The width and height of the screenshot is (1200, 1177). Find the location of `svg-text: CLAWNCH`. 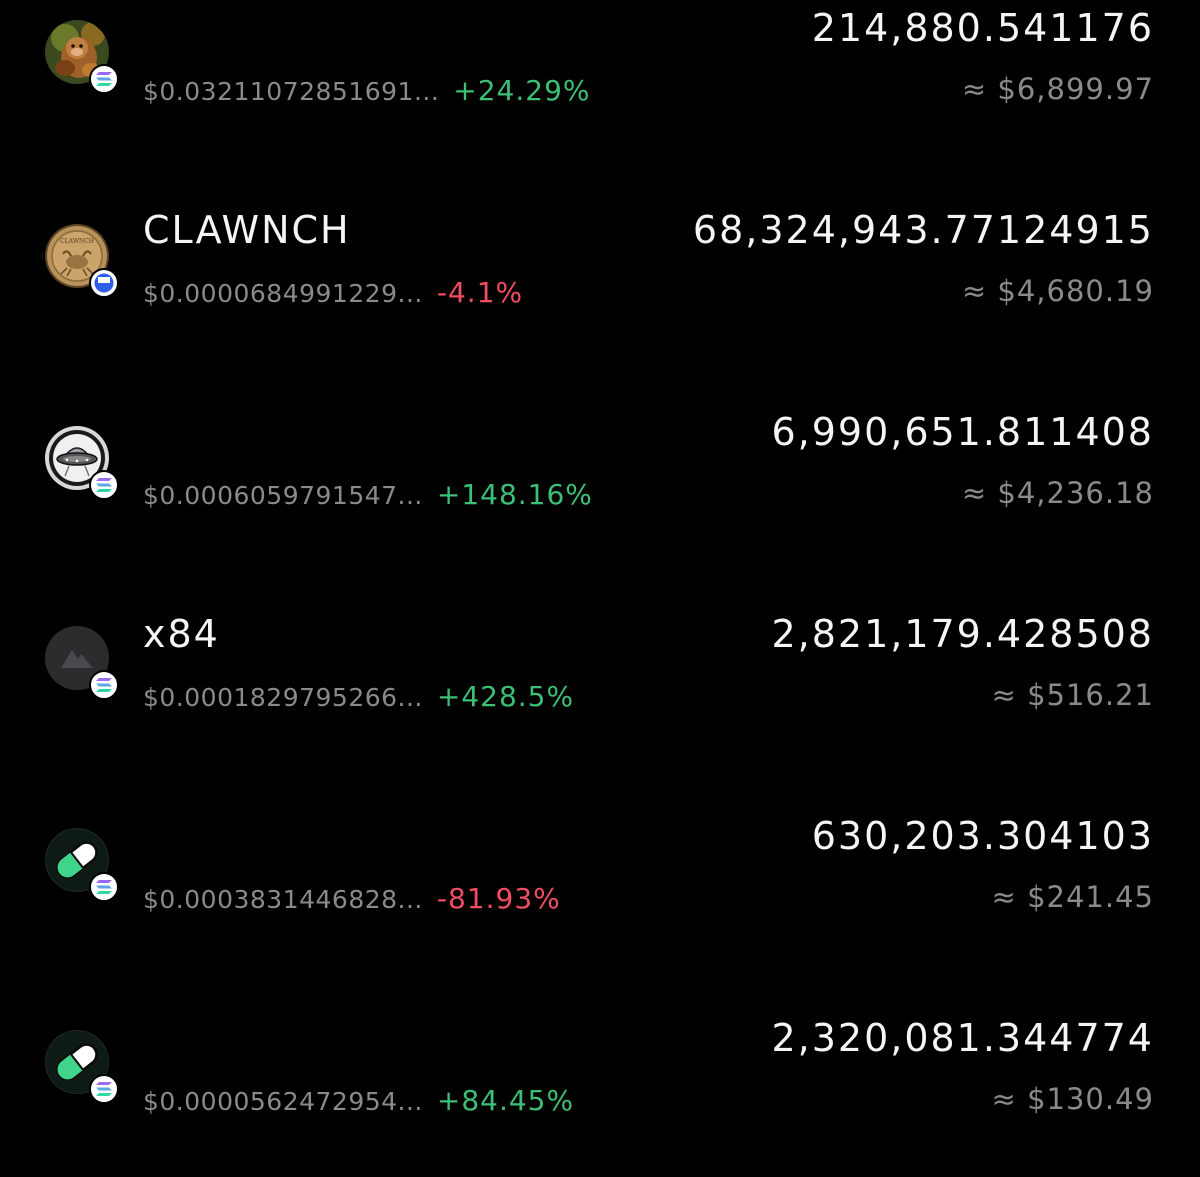

svg-text: CLAWNCH is located at coordinates (77, 241).